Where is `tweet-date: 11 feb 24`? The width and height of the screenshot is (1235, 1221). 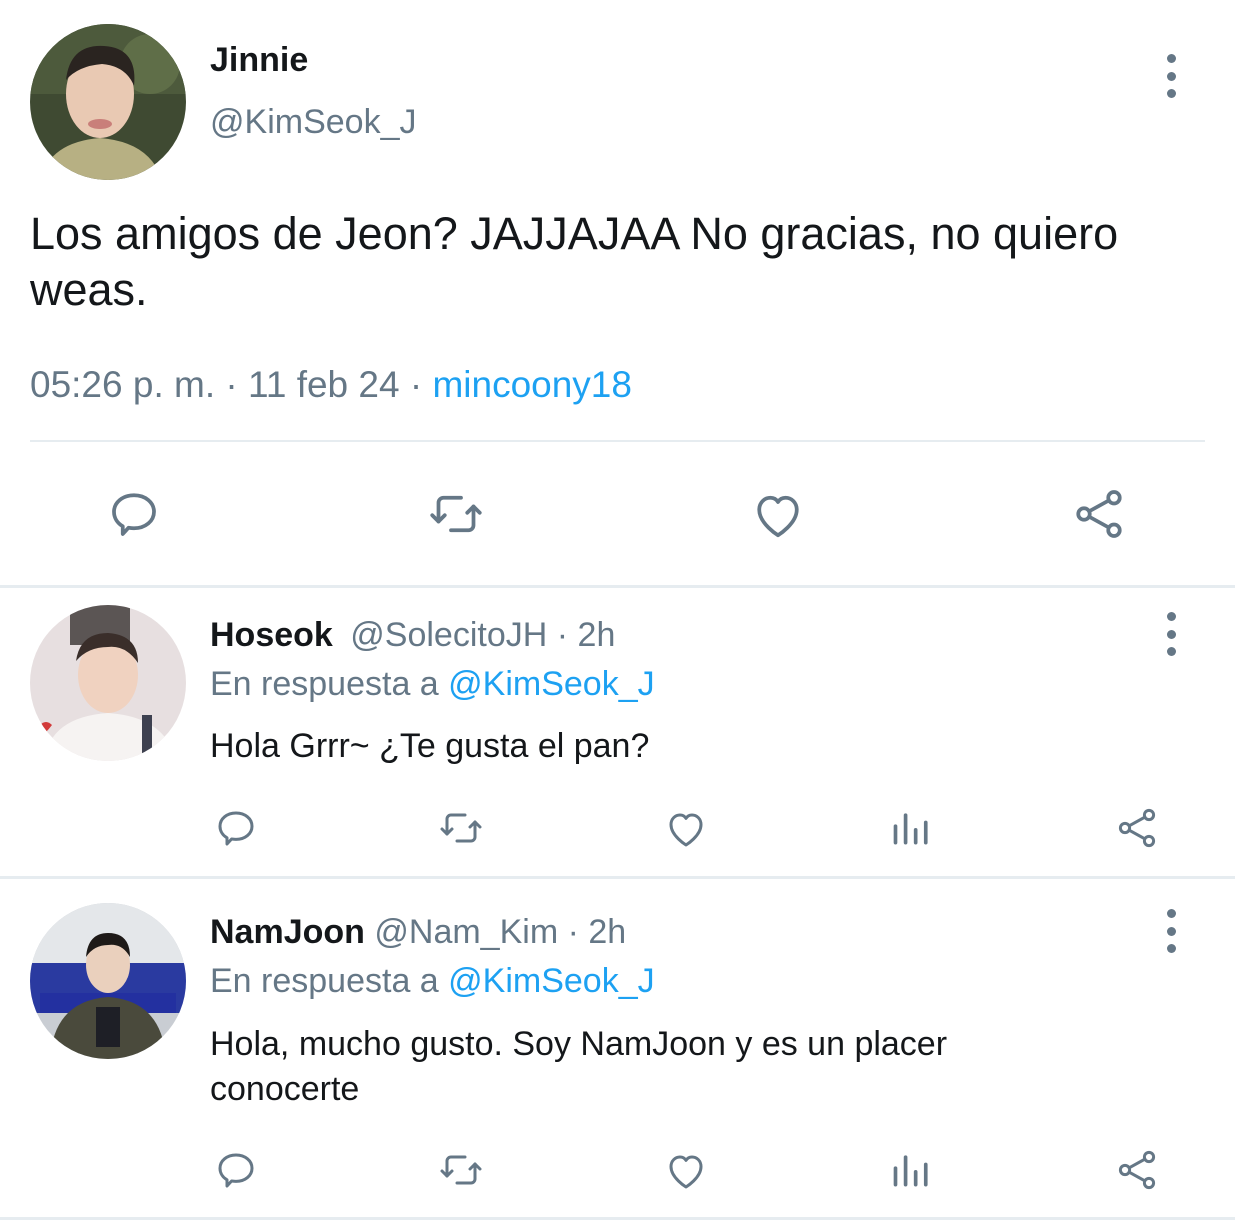
tweet-date: 11 feb 24 is located at coordinates (324, 384).